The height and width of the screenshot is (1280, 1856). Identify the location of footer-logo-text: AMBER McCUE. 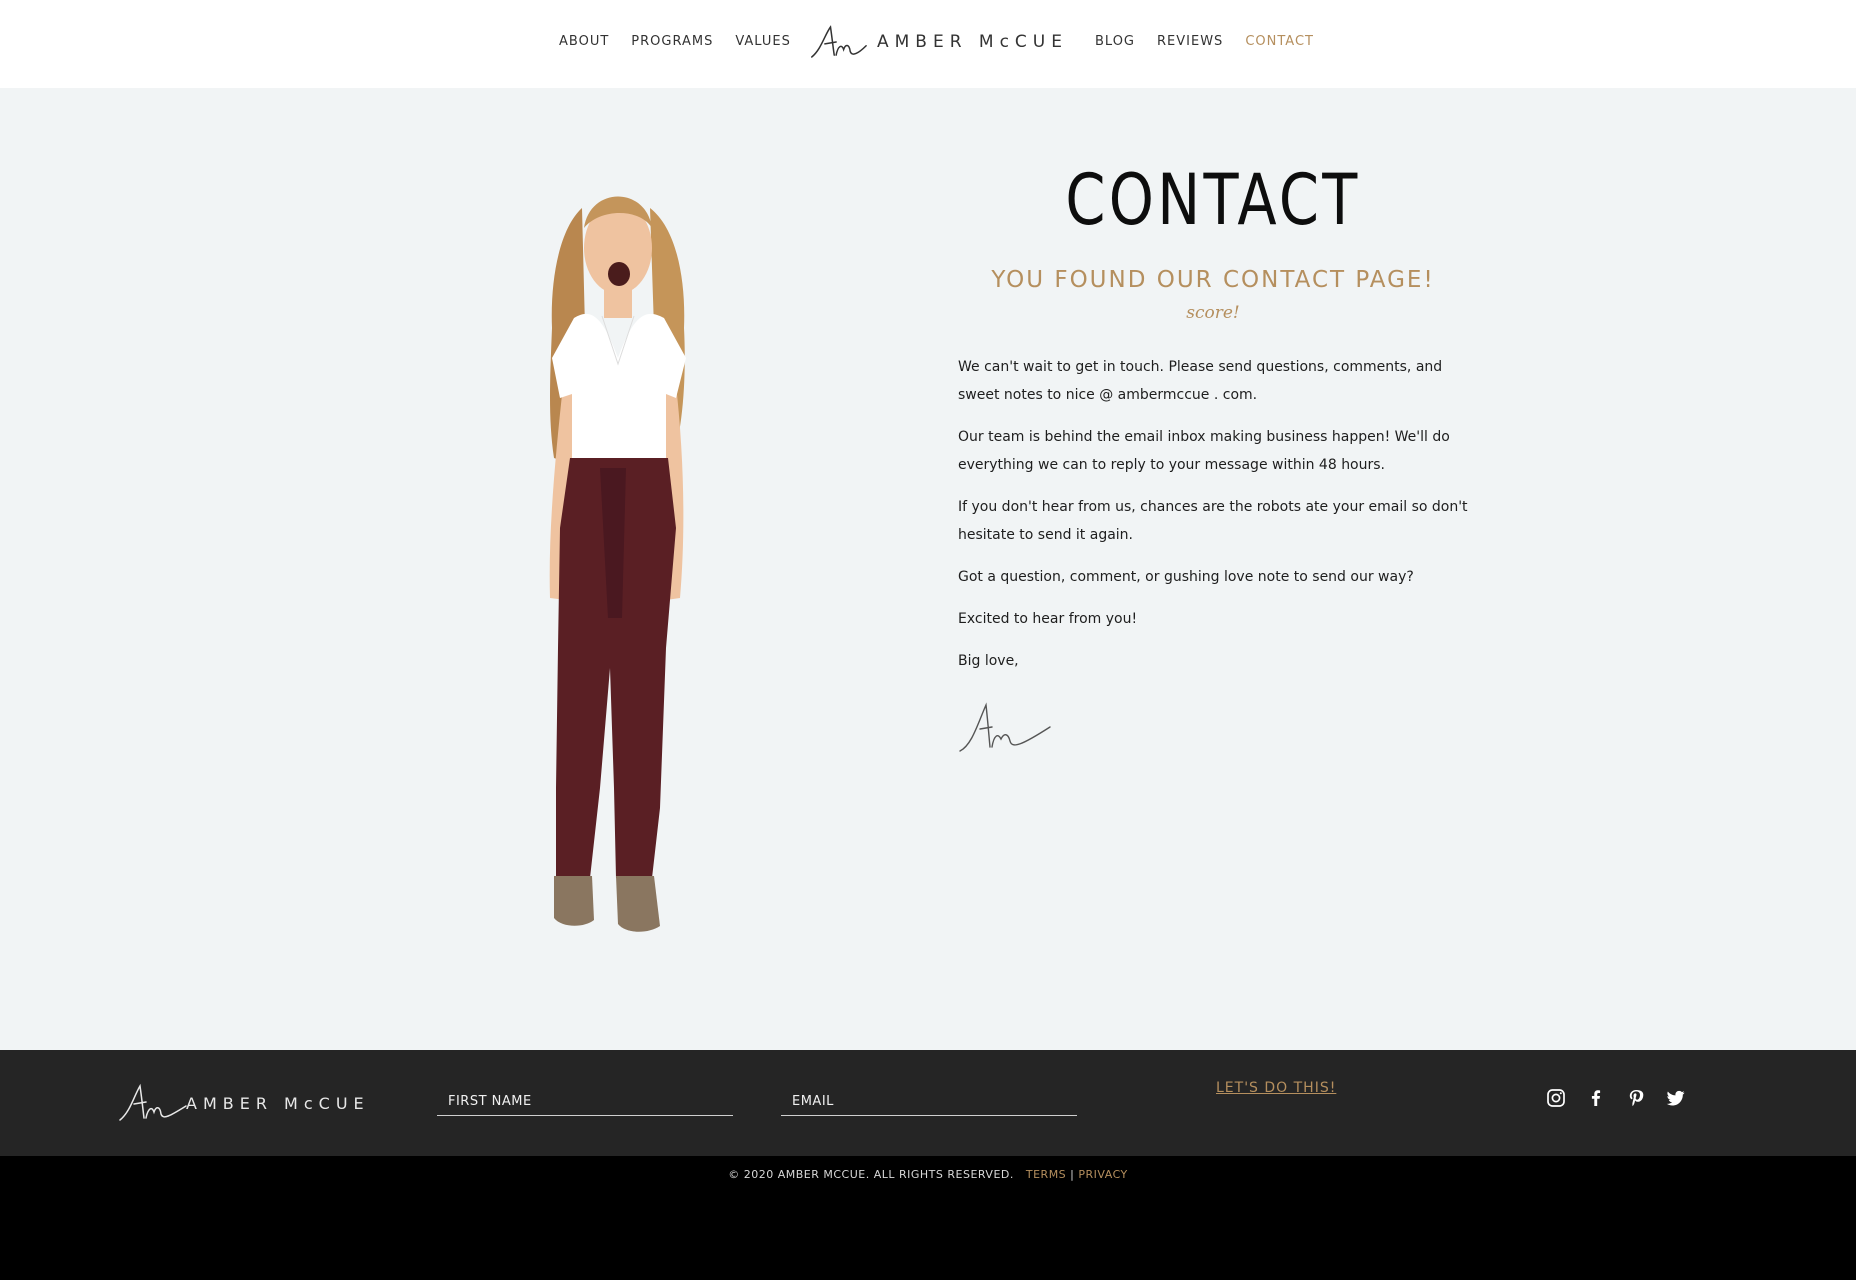
(278, 1103).